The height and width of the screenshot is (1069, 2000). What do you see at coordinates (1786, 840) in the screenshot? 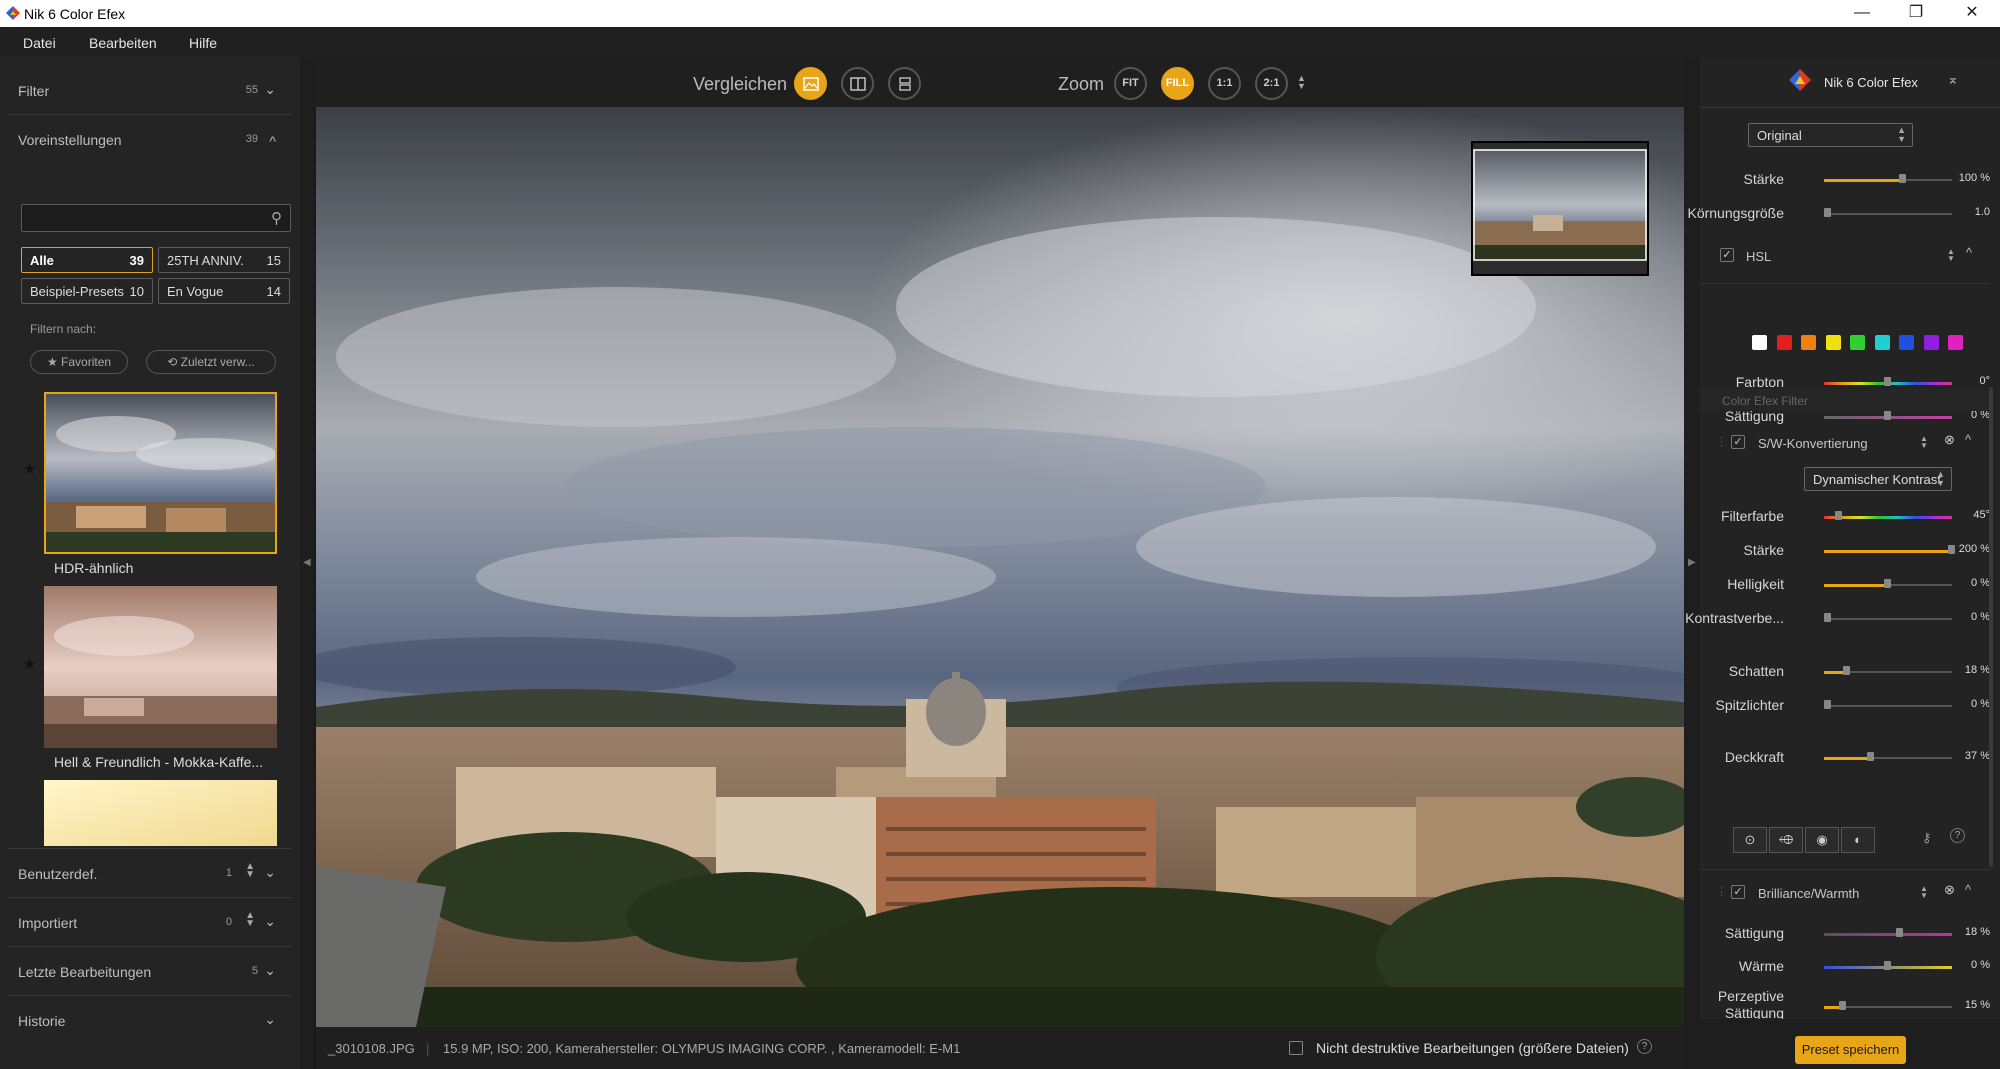
I see `brush-button: ⬲` at bounding box center [1786, 840].